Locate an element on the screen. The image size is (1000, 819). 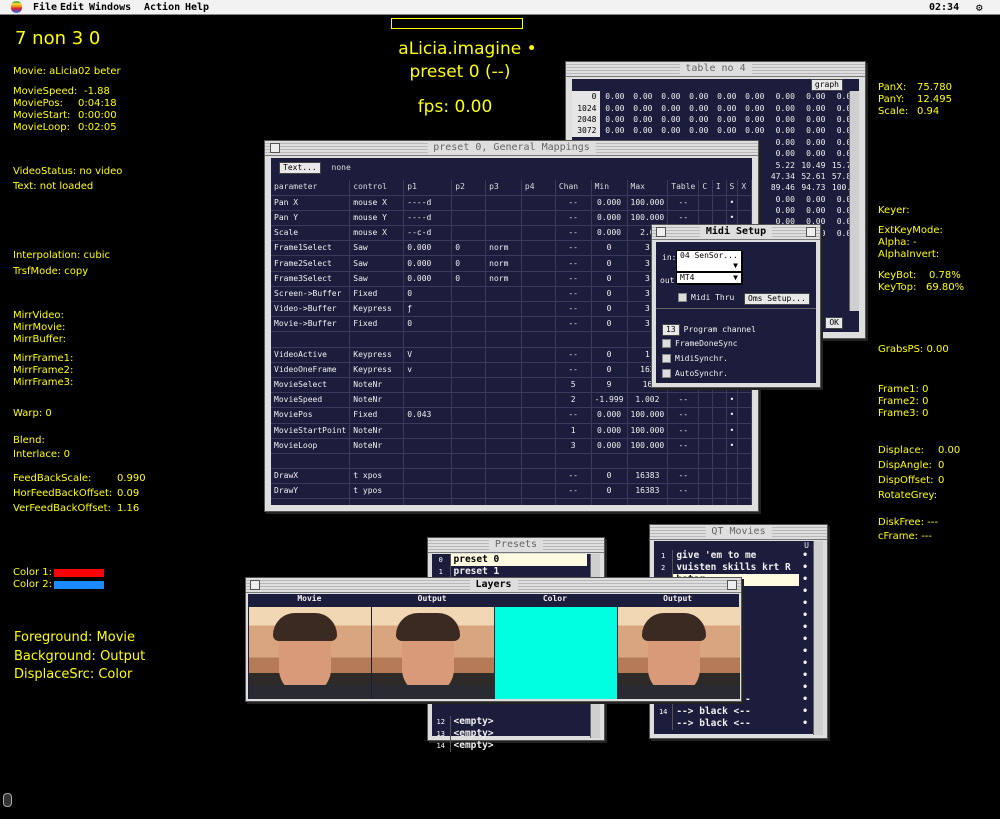
column-header: control is located at coordinates (377, 188).